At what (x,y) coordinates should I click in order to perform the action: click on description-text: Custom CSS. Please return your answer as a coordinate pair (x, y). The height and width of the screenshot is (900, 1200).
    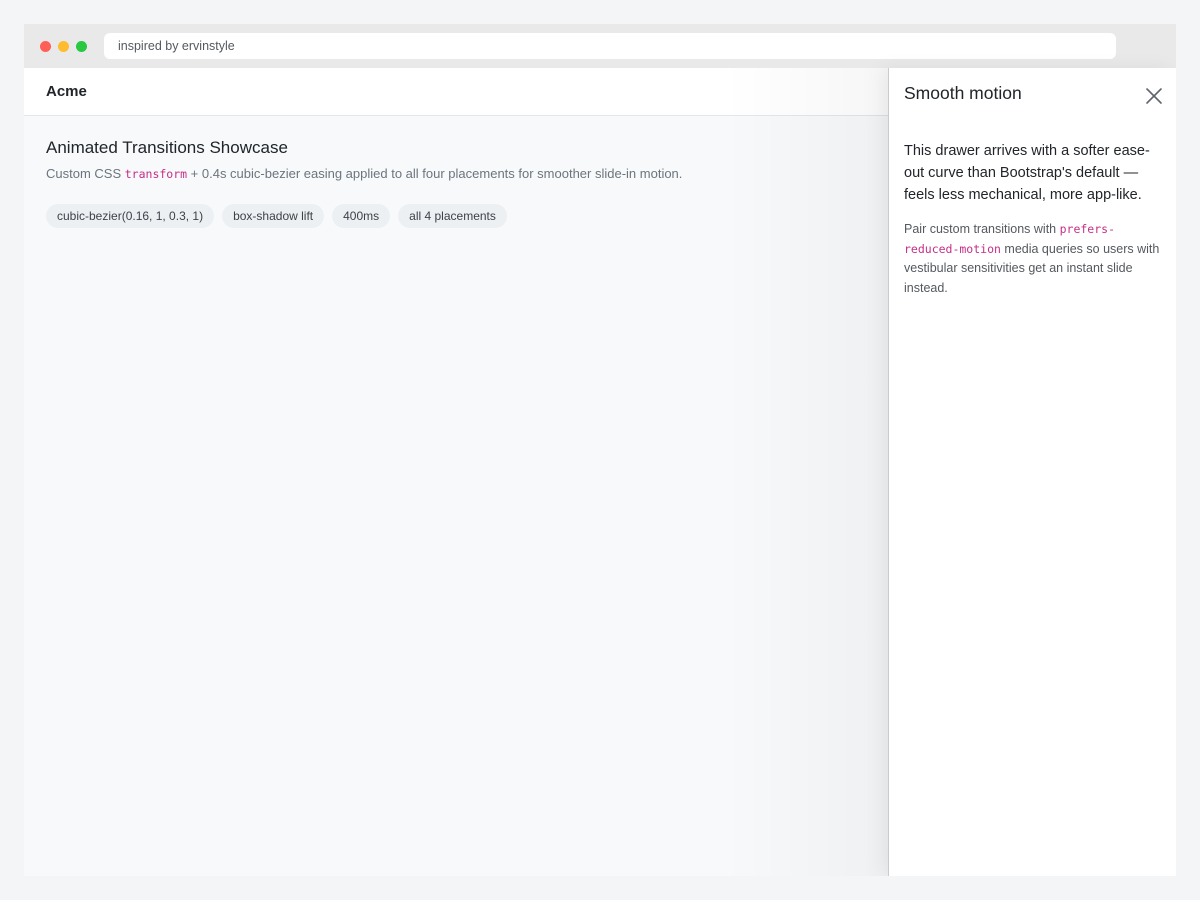
    Looking at the image, I should click on (85, 173).